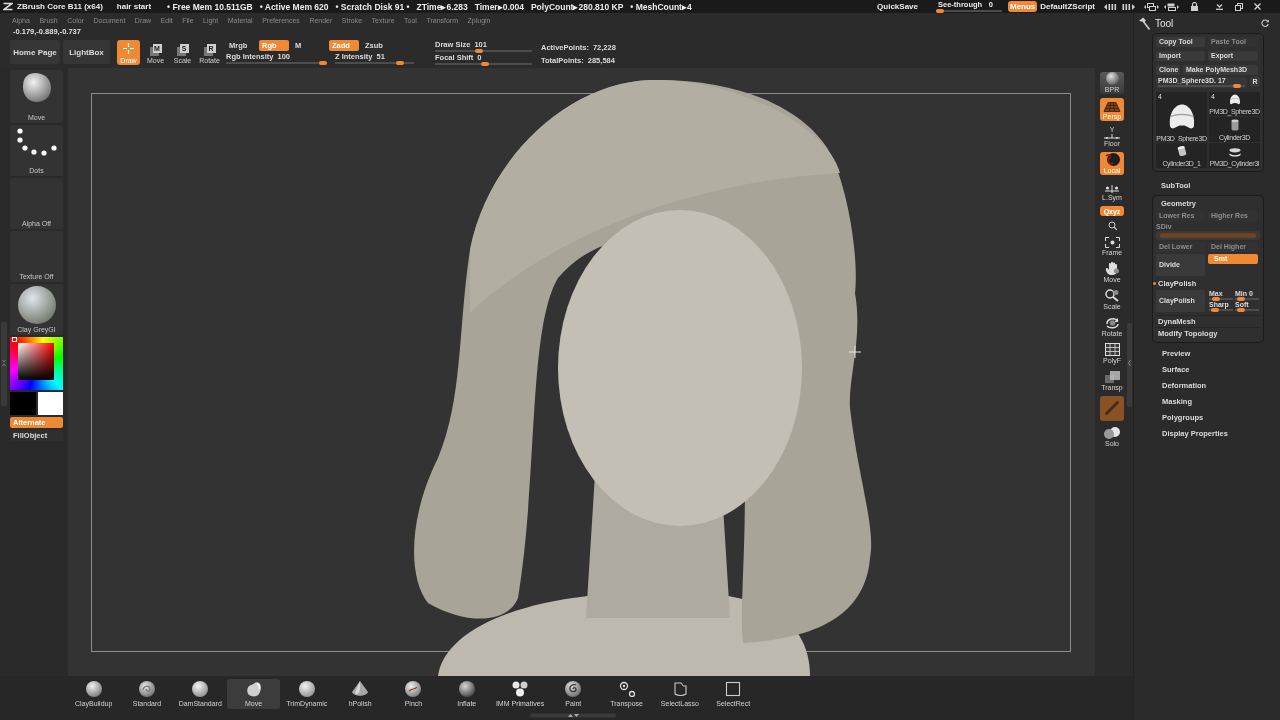 The height and width of the screenshot is (720, 1280). I want to click on floor-line-icon, so click(1112, 136).